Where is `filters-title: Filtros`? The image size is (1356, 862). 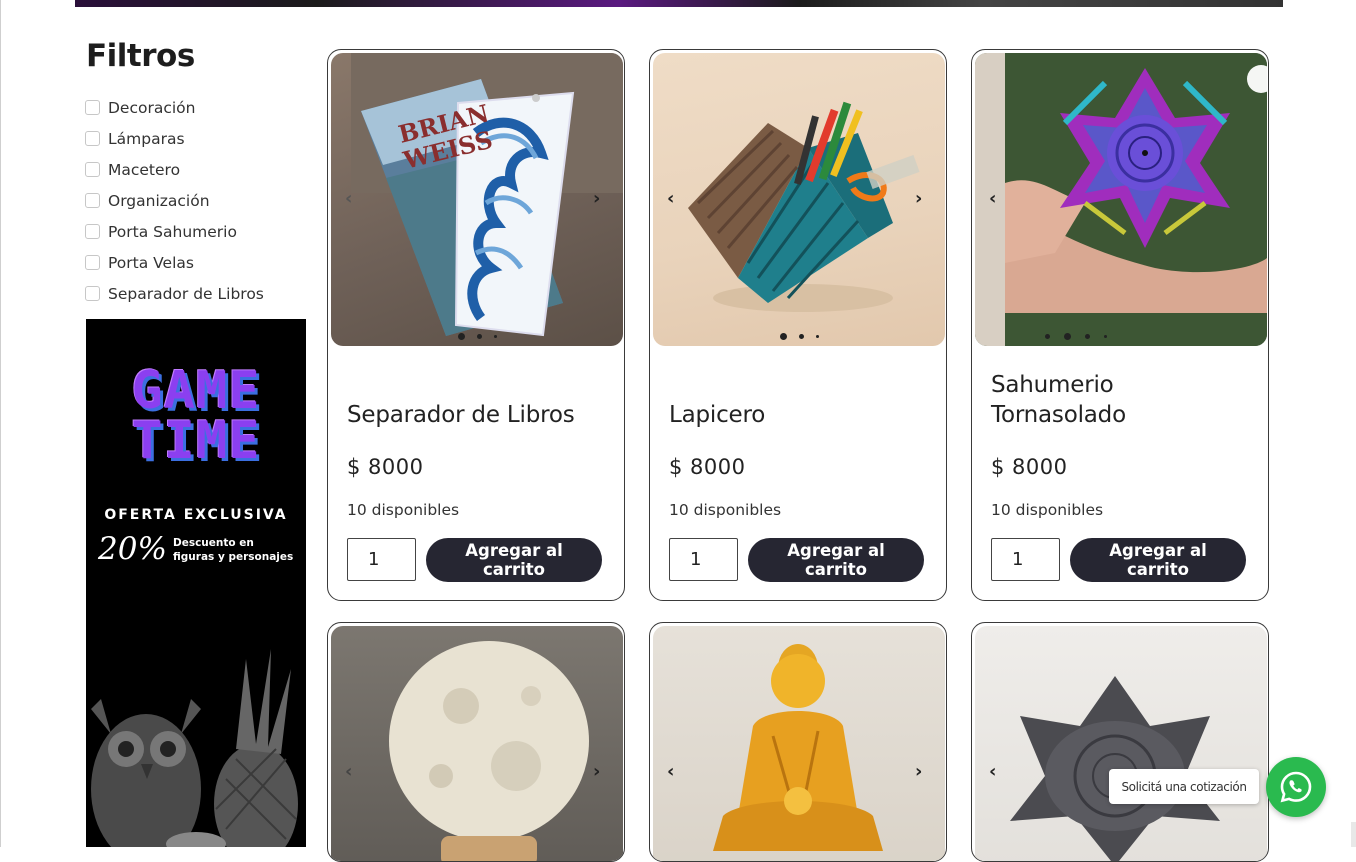 filters-title: Filtros is located at coordinates (140, 56).